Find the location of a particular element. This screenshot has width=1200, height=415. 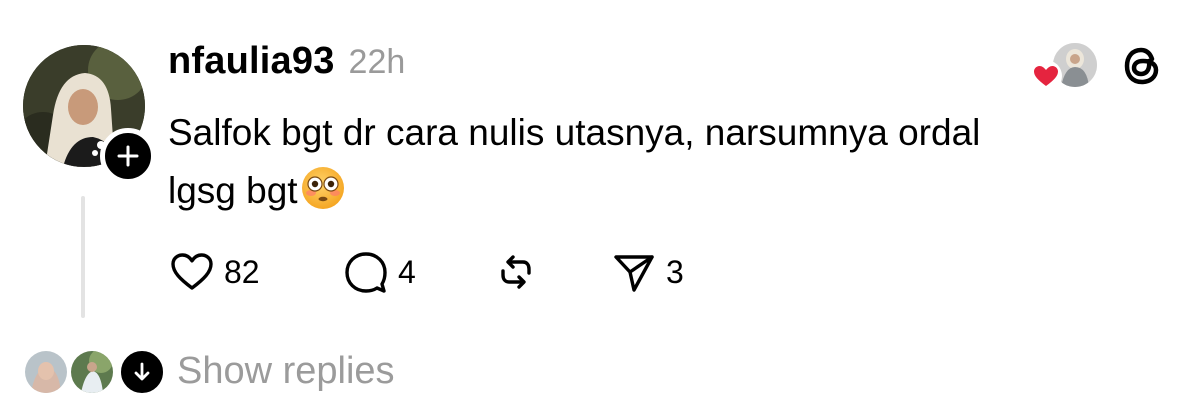

show-replies-link: Show replies is located at coordinates (286, 371).